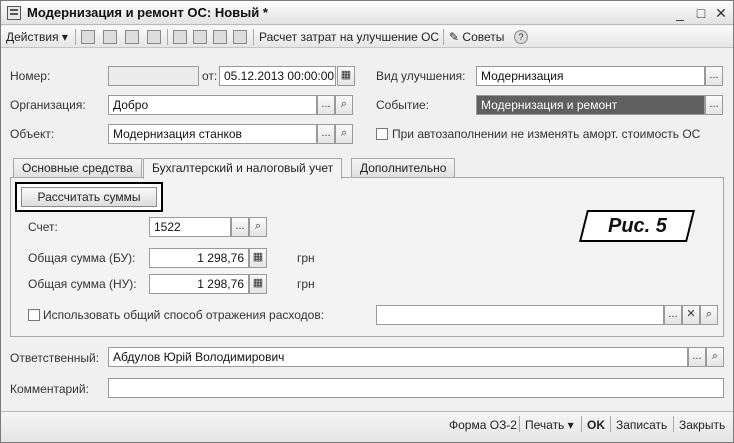  Describe the element at coordinates (545, 425) in the screenshot. I see `print-label: Печать` at that location.